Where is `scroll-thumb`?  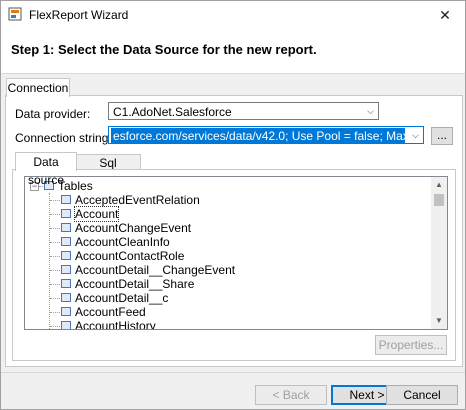 scroll-thumb is located at coordinates (439, 200).